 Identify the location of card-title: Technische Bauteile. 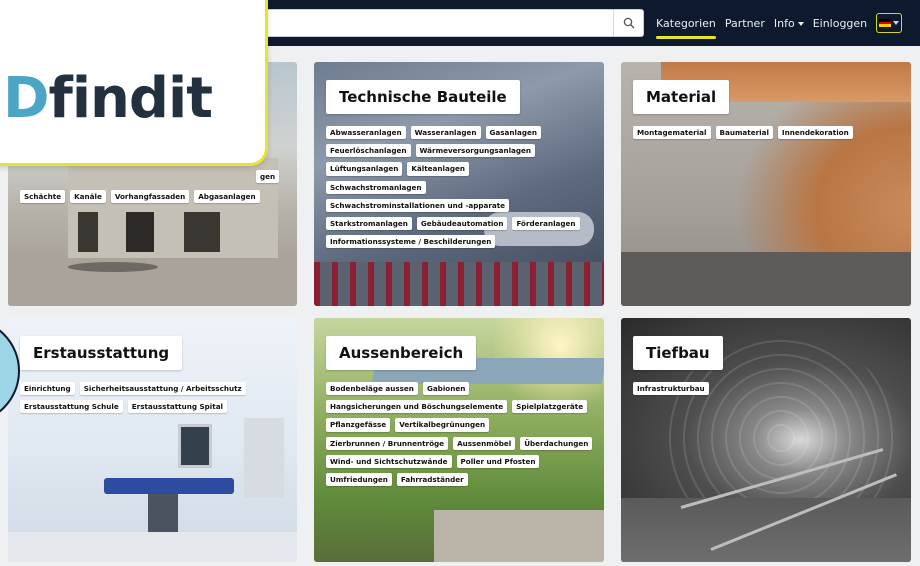
(423, 97).